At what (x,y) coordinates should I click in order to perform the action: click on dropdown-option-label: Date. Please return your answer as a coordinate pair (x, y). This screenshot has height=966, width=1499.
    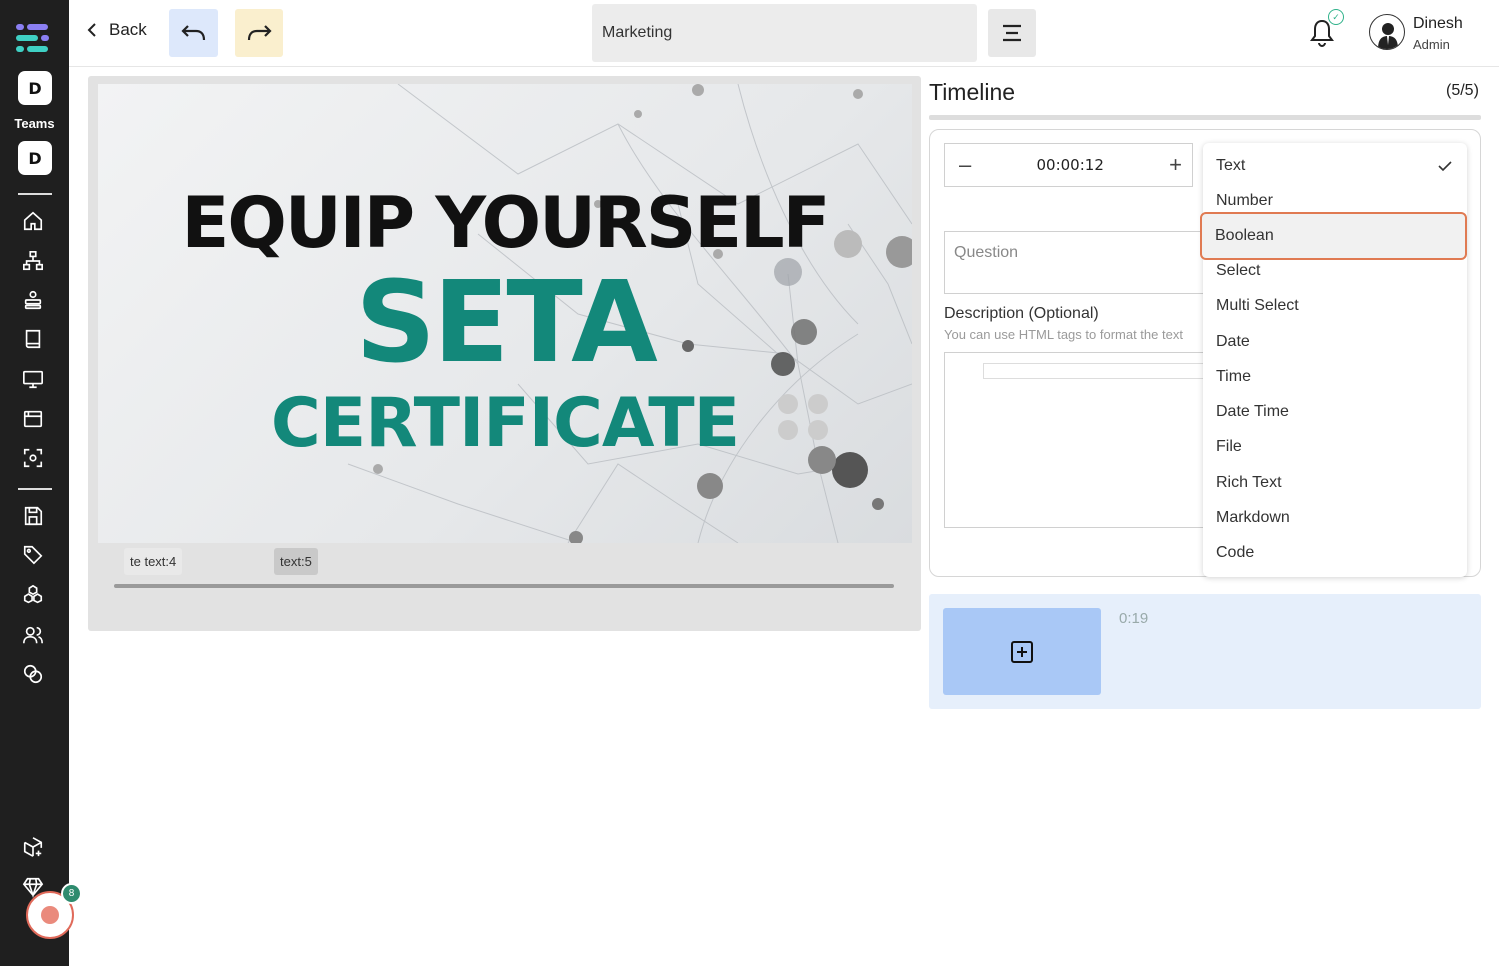
    Looking at the image, I should click on (1233, 341).